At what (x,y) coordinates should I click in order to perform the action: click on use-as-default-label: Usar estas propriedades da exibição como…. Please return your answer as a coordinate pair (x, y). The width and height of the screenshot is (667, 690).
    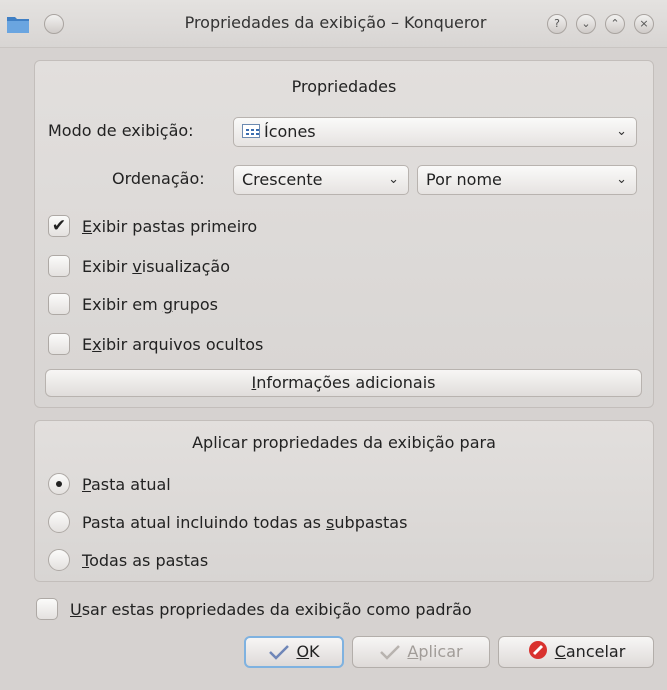
    Looking at the image, I should click on (271, 609).